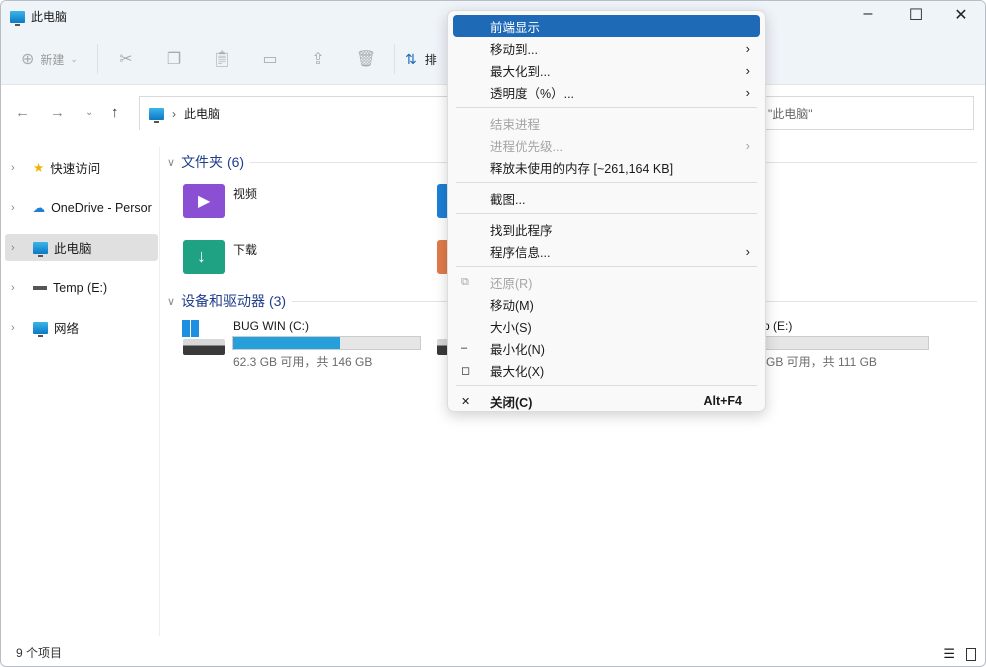 The image size is (986, 667). What do you see at coordinates (517, 349) in the screenshot?
I see `menu-item-label: 最小化(N)` at bounding box center [517, 349].